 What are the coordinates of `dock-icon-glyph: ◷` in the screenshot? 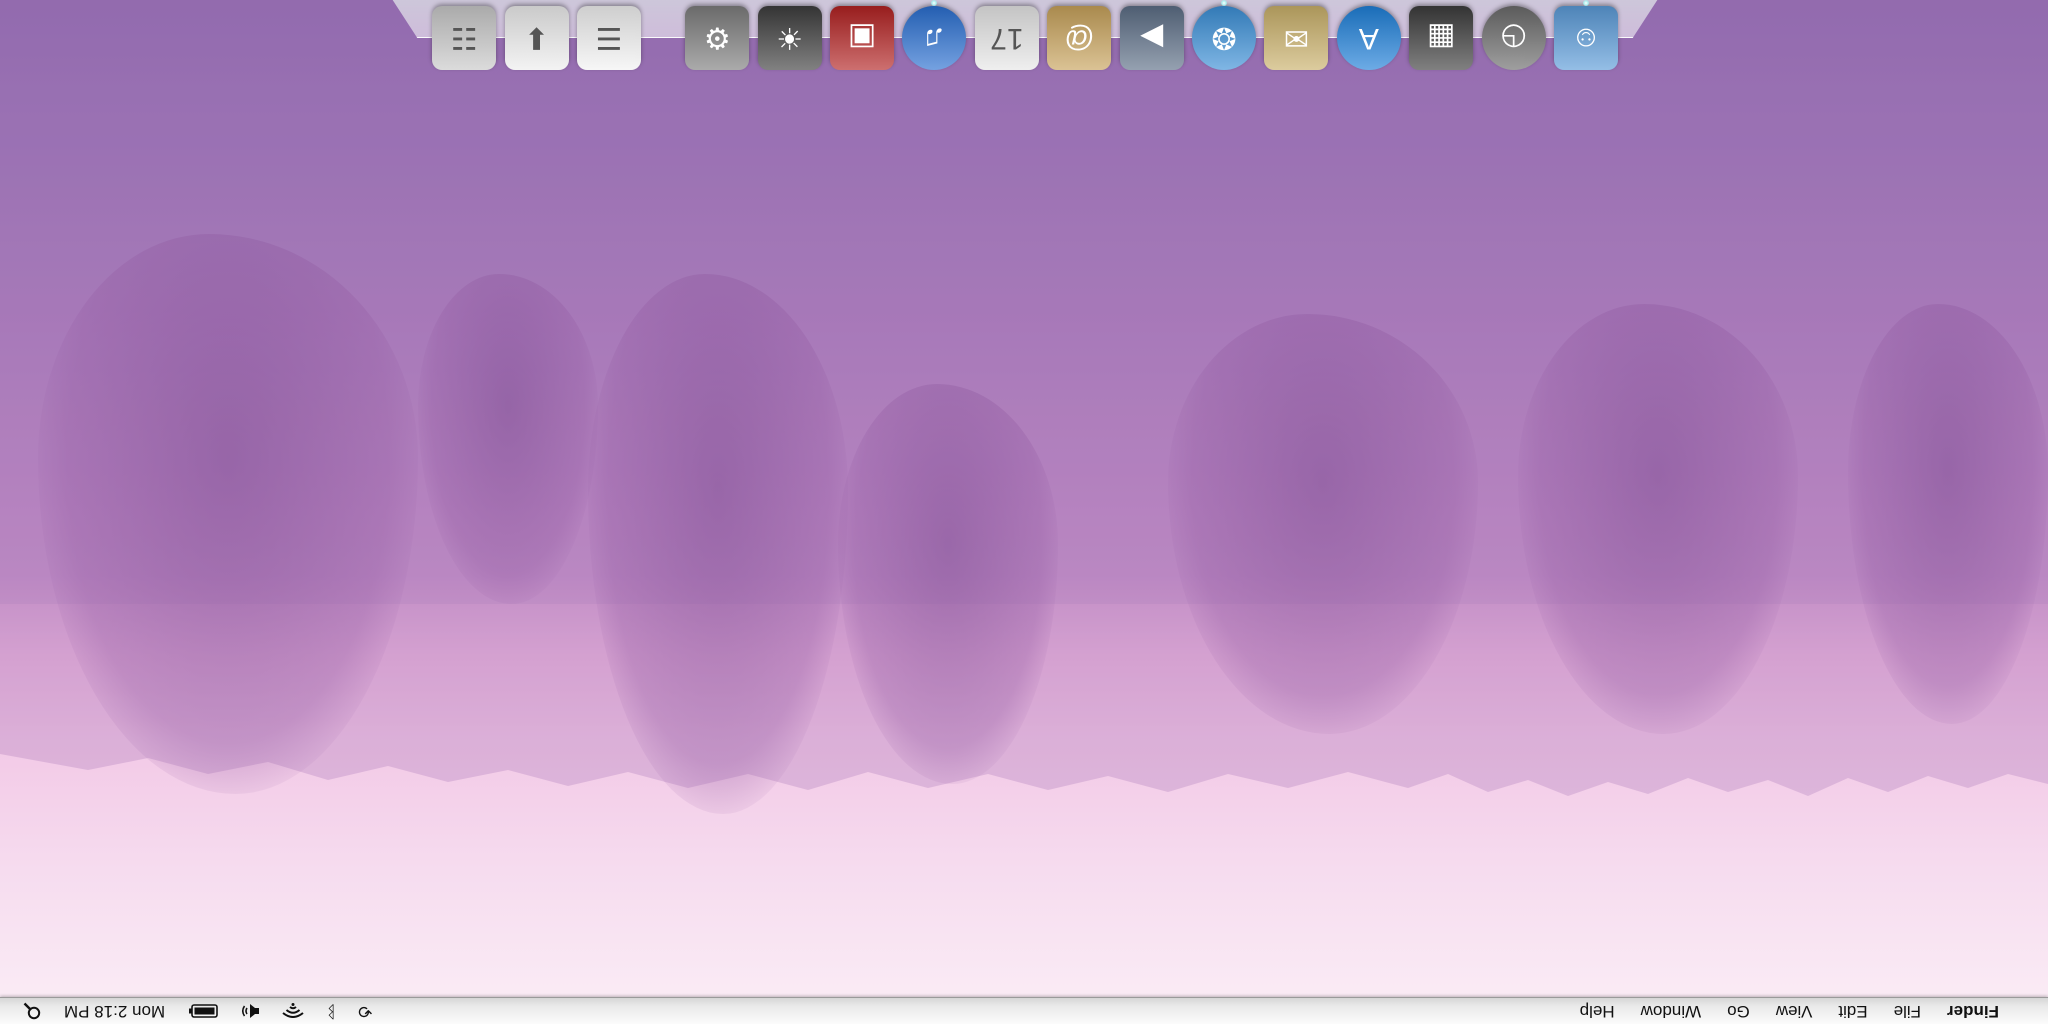 It's located at (1513, 38).